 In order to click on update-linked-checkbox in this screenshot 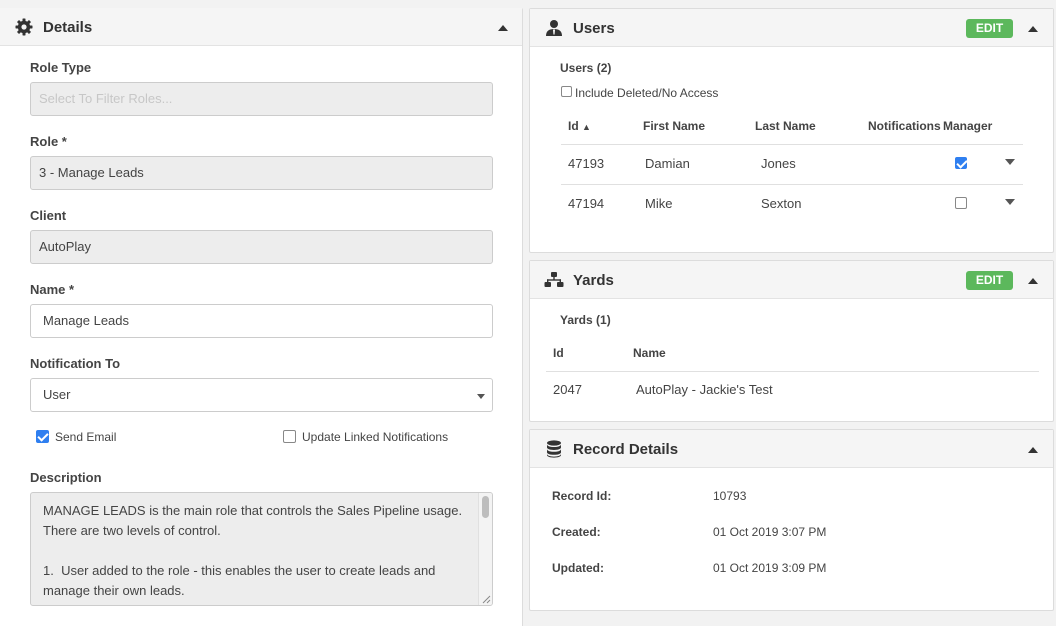, I will do `click(289, 436)`.